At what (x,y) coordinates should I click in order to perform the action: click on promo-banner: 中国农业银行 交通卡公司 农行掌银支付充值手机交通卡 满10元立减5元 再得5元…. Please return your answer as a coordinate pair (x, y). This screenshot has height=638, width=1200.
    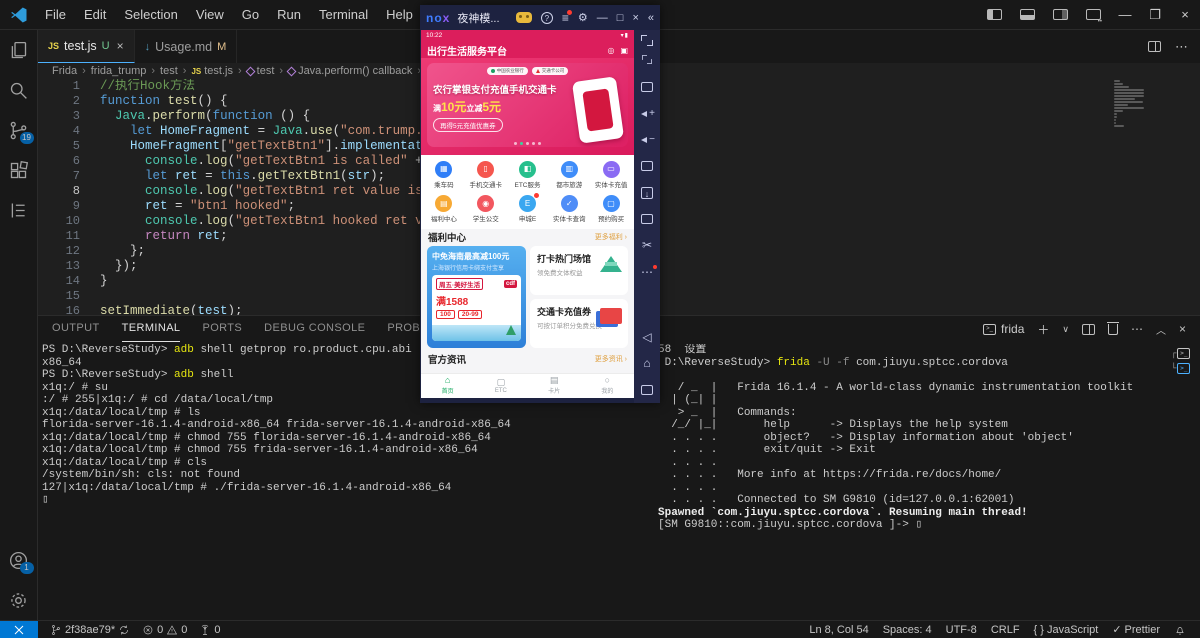
    Looking at the image, I should click on (527, 106).